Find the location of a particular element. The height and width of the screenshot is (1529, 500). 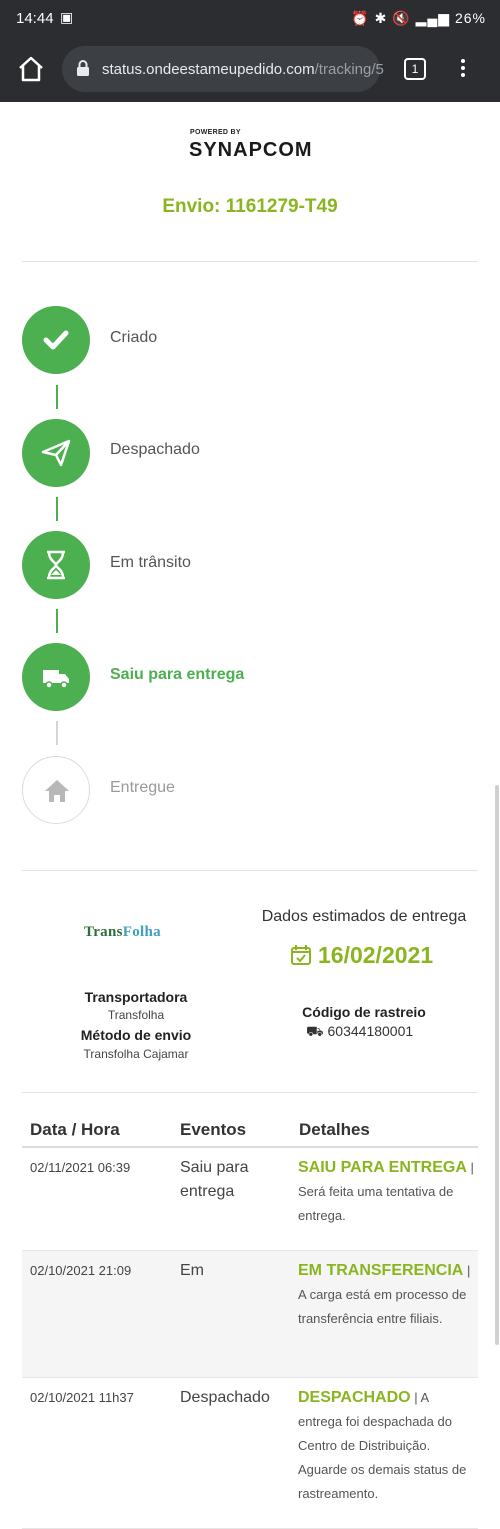

step-label-criado: Criado is located at coordinates (134, 337).